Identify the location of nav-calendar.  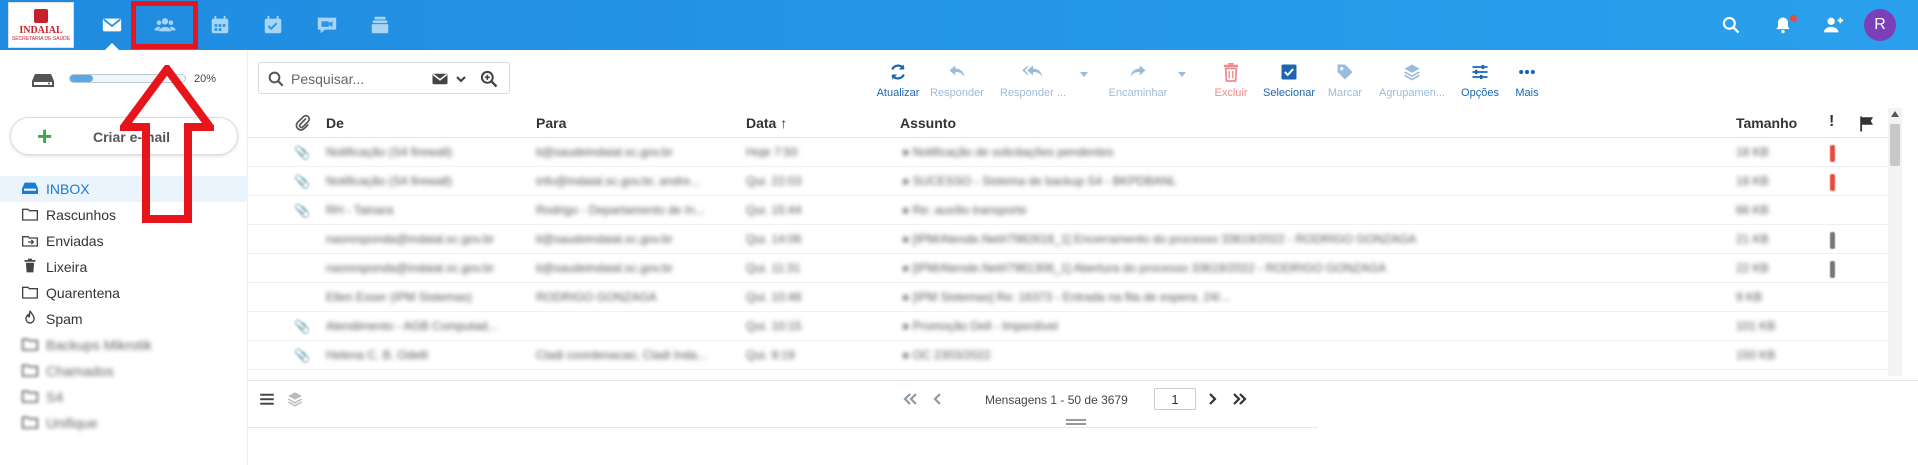
(220, 25).